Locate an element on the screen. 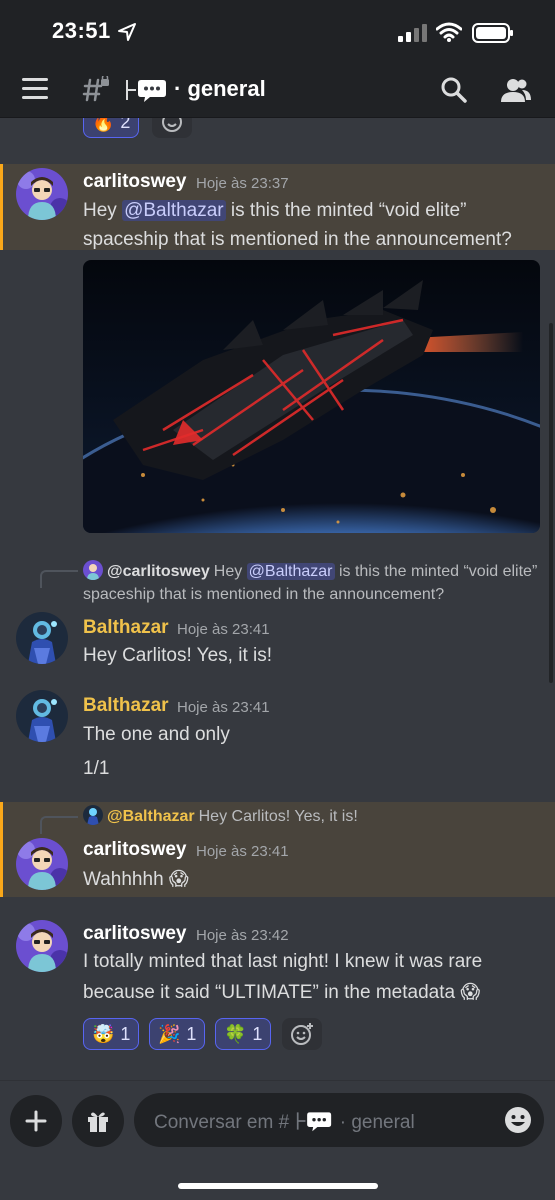  search-icon is located at coordinates (454, 90).